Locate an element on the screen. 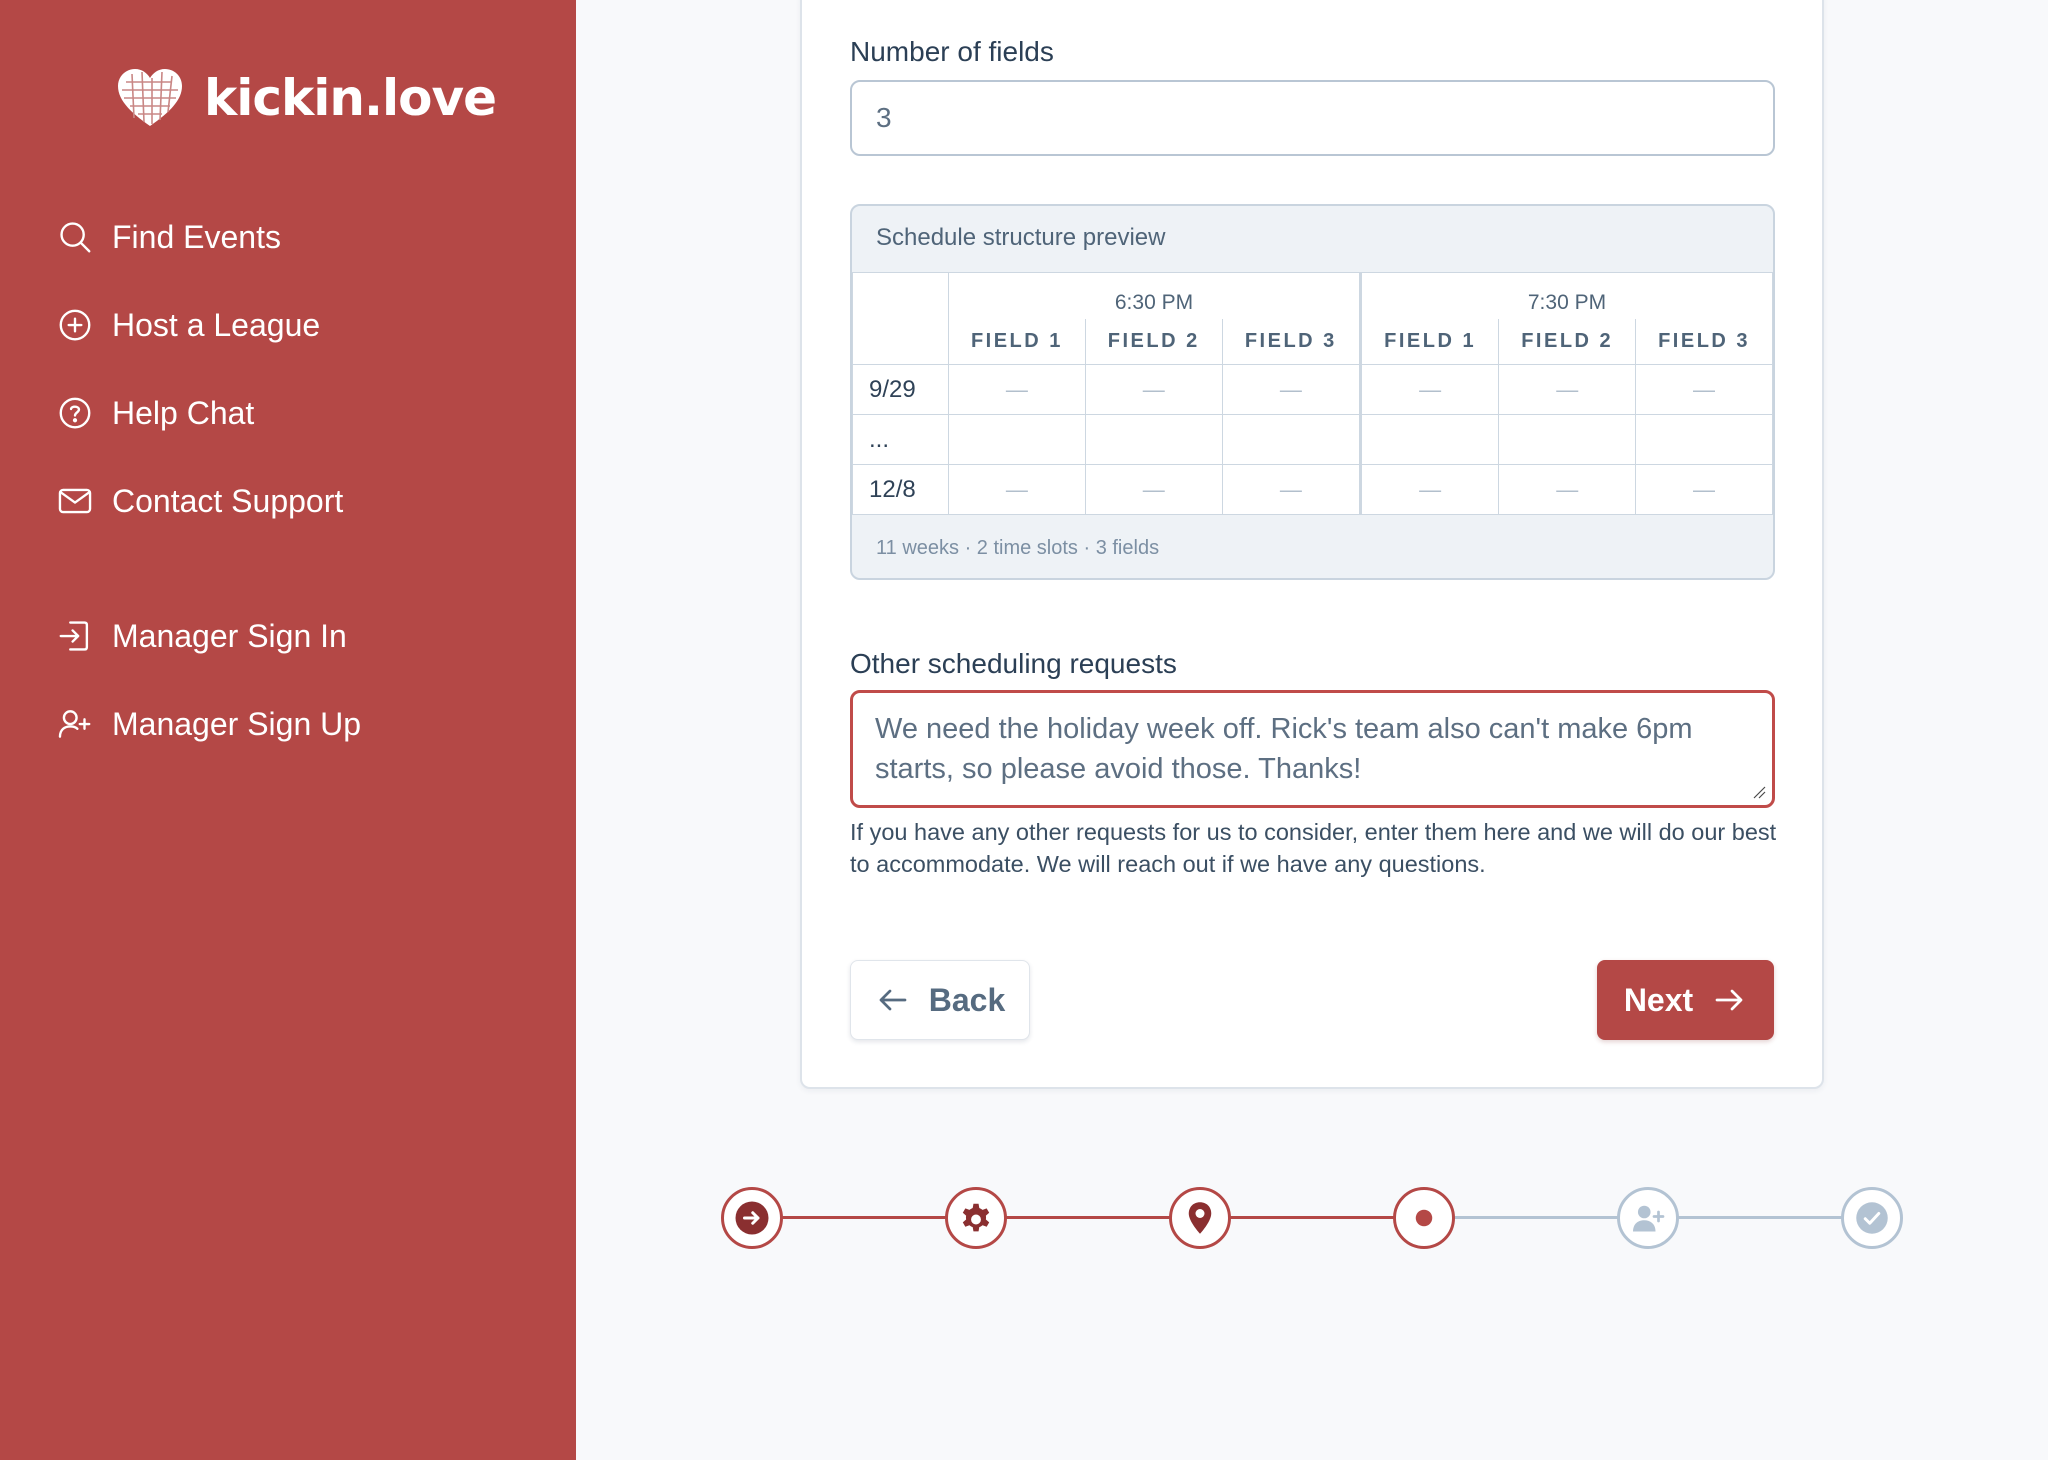  arrow-left-icon is located at coordinates (893, 1000).